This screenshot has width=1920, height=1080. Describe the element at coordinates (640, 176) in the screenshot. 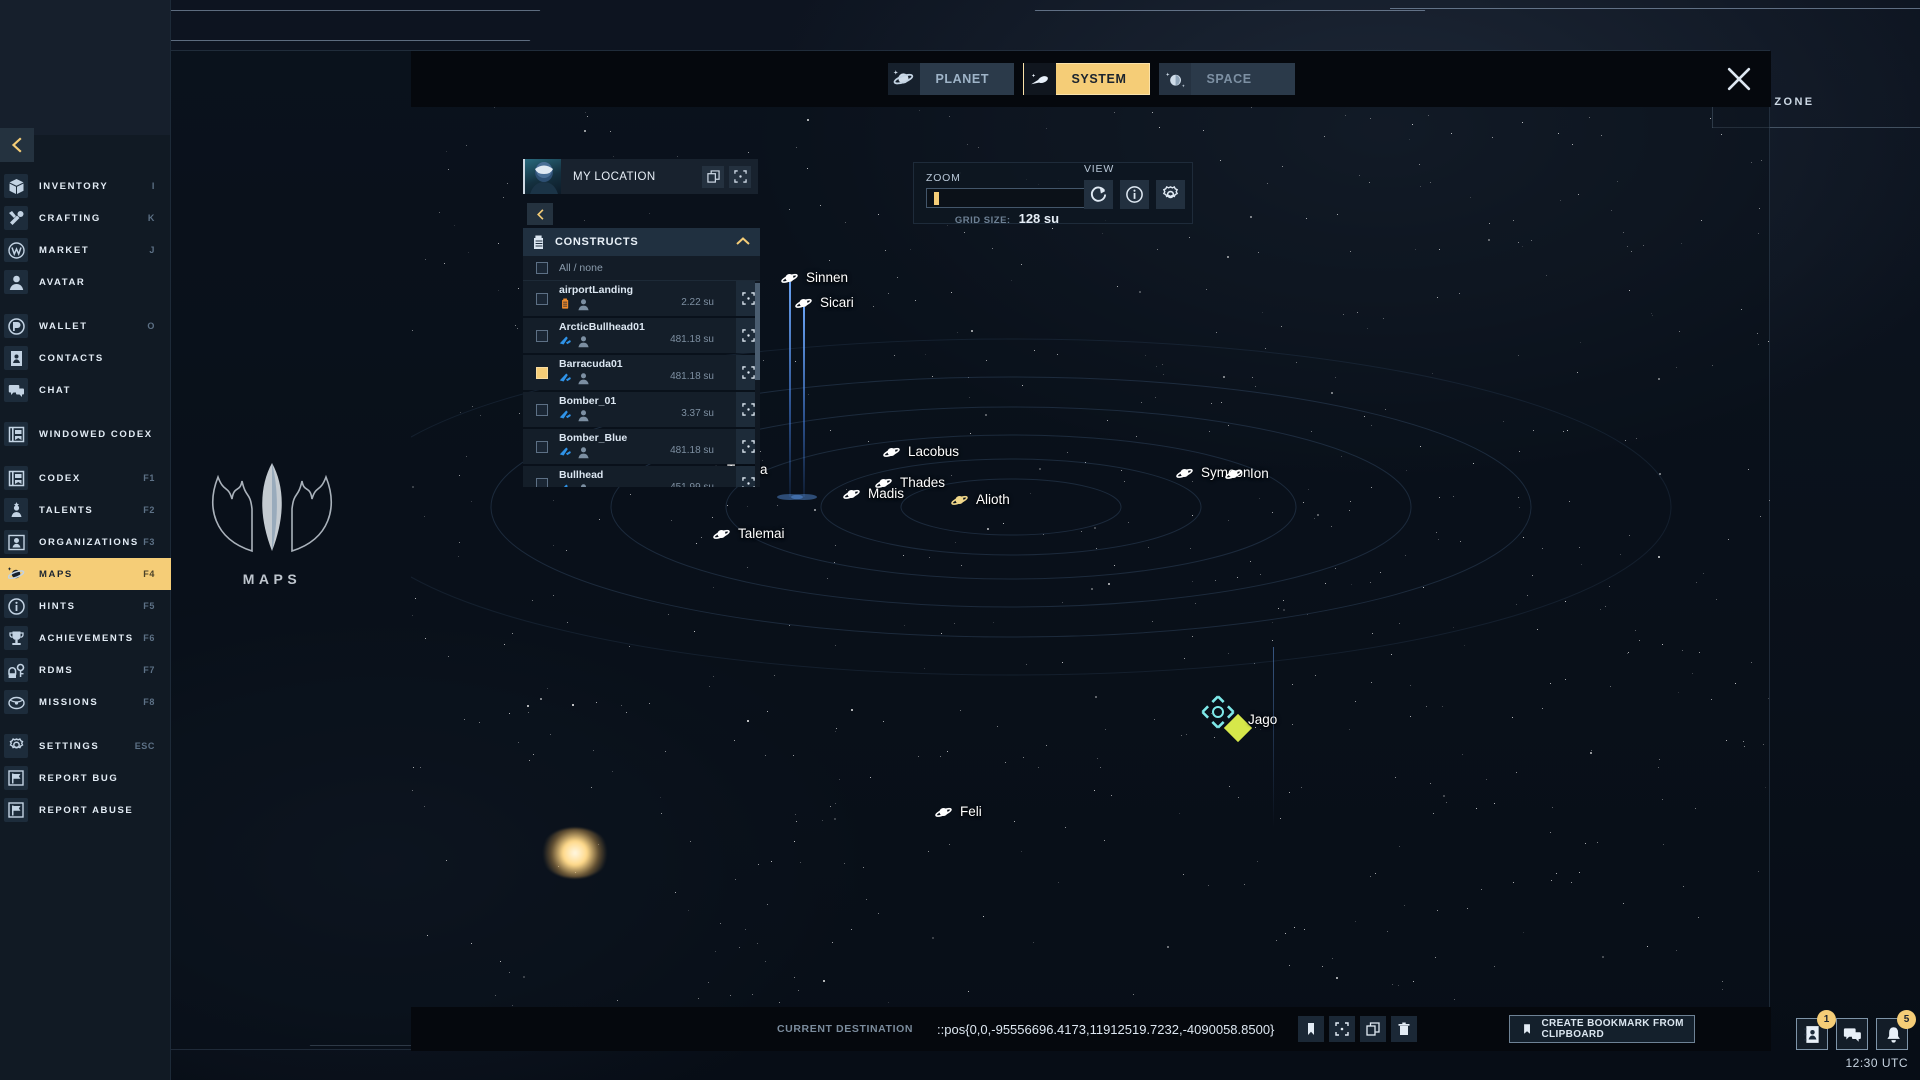

I see `my-location-card: MY LOCATION` at that location.